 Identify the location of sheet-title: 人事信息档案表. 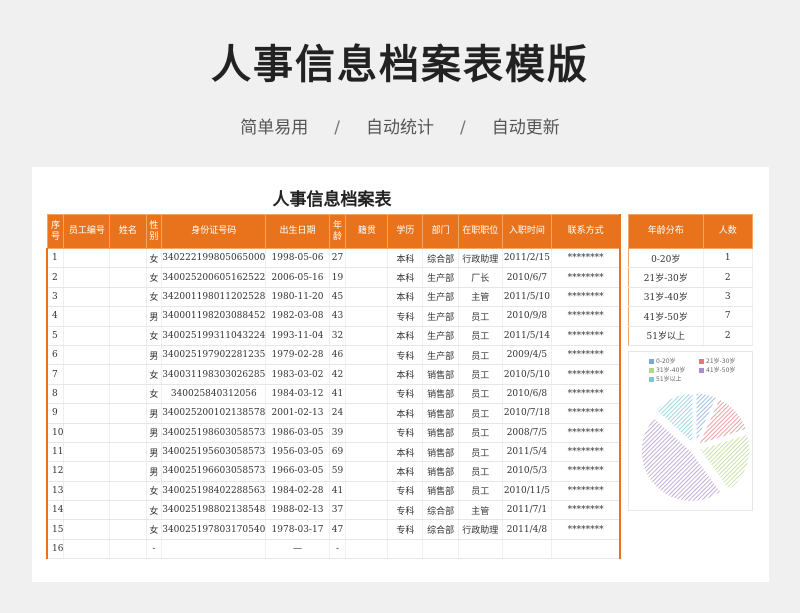
(332, 200).